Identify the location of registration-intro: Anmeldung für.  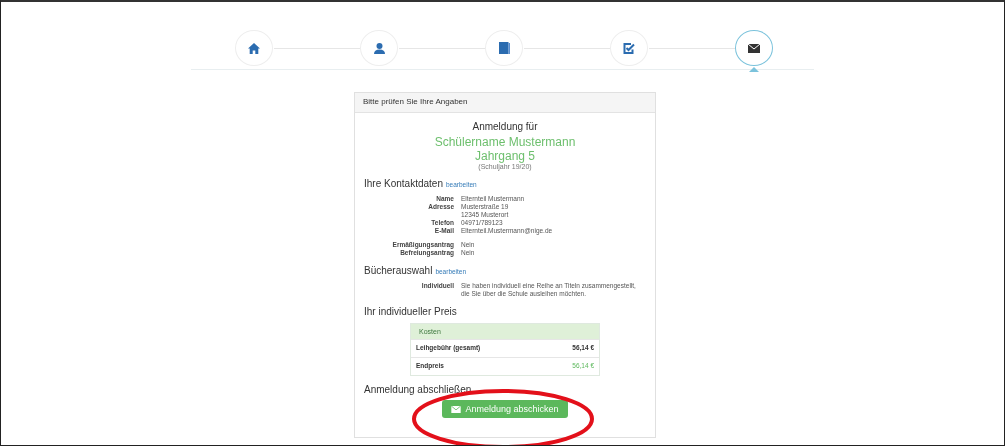
(505, 126).